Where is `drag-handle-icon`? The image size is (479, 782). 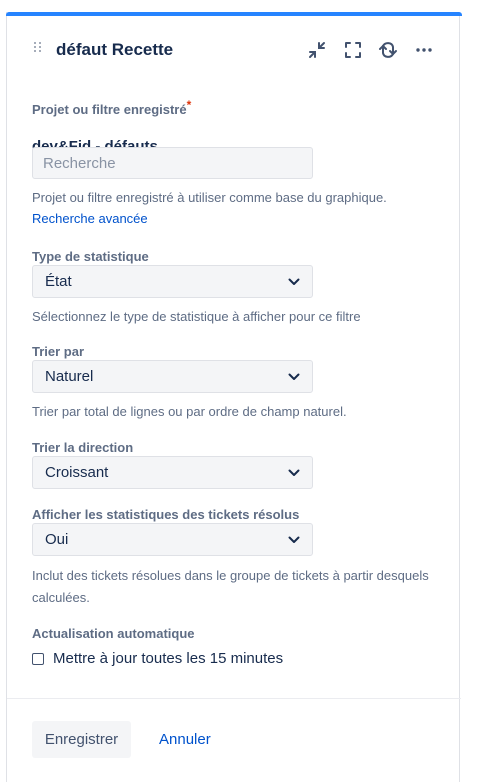 drag-handle-icon is located at coordinates (39, 49).